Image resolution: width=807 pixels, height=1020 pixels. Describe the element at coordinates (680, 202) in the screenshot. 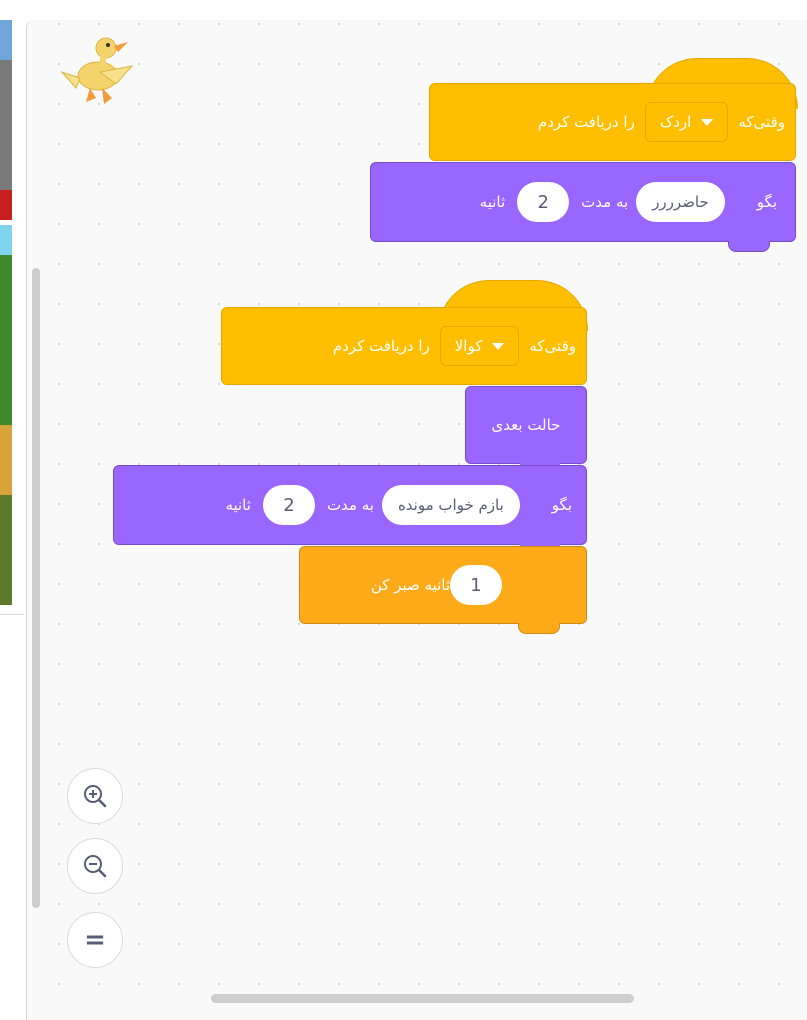

I see `say-message-input: حاضرررر` at that location.